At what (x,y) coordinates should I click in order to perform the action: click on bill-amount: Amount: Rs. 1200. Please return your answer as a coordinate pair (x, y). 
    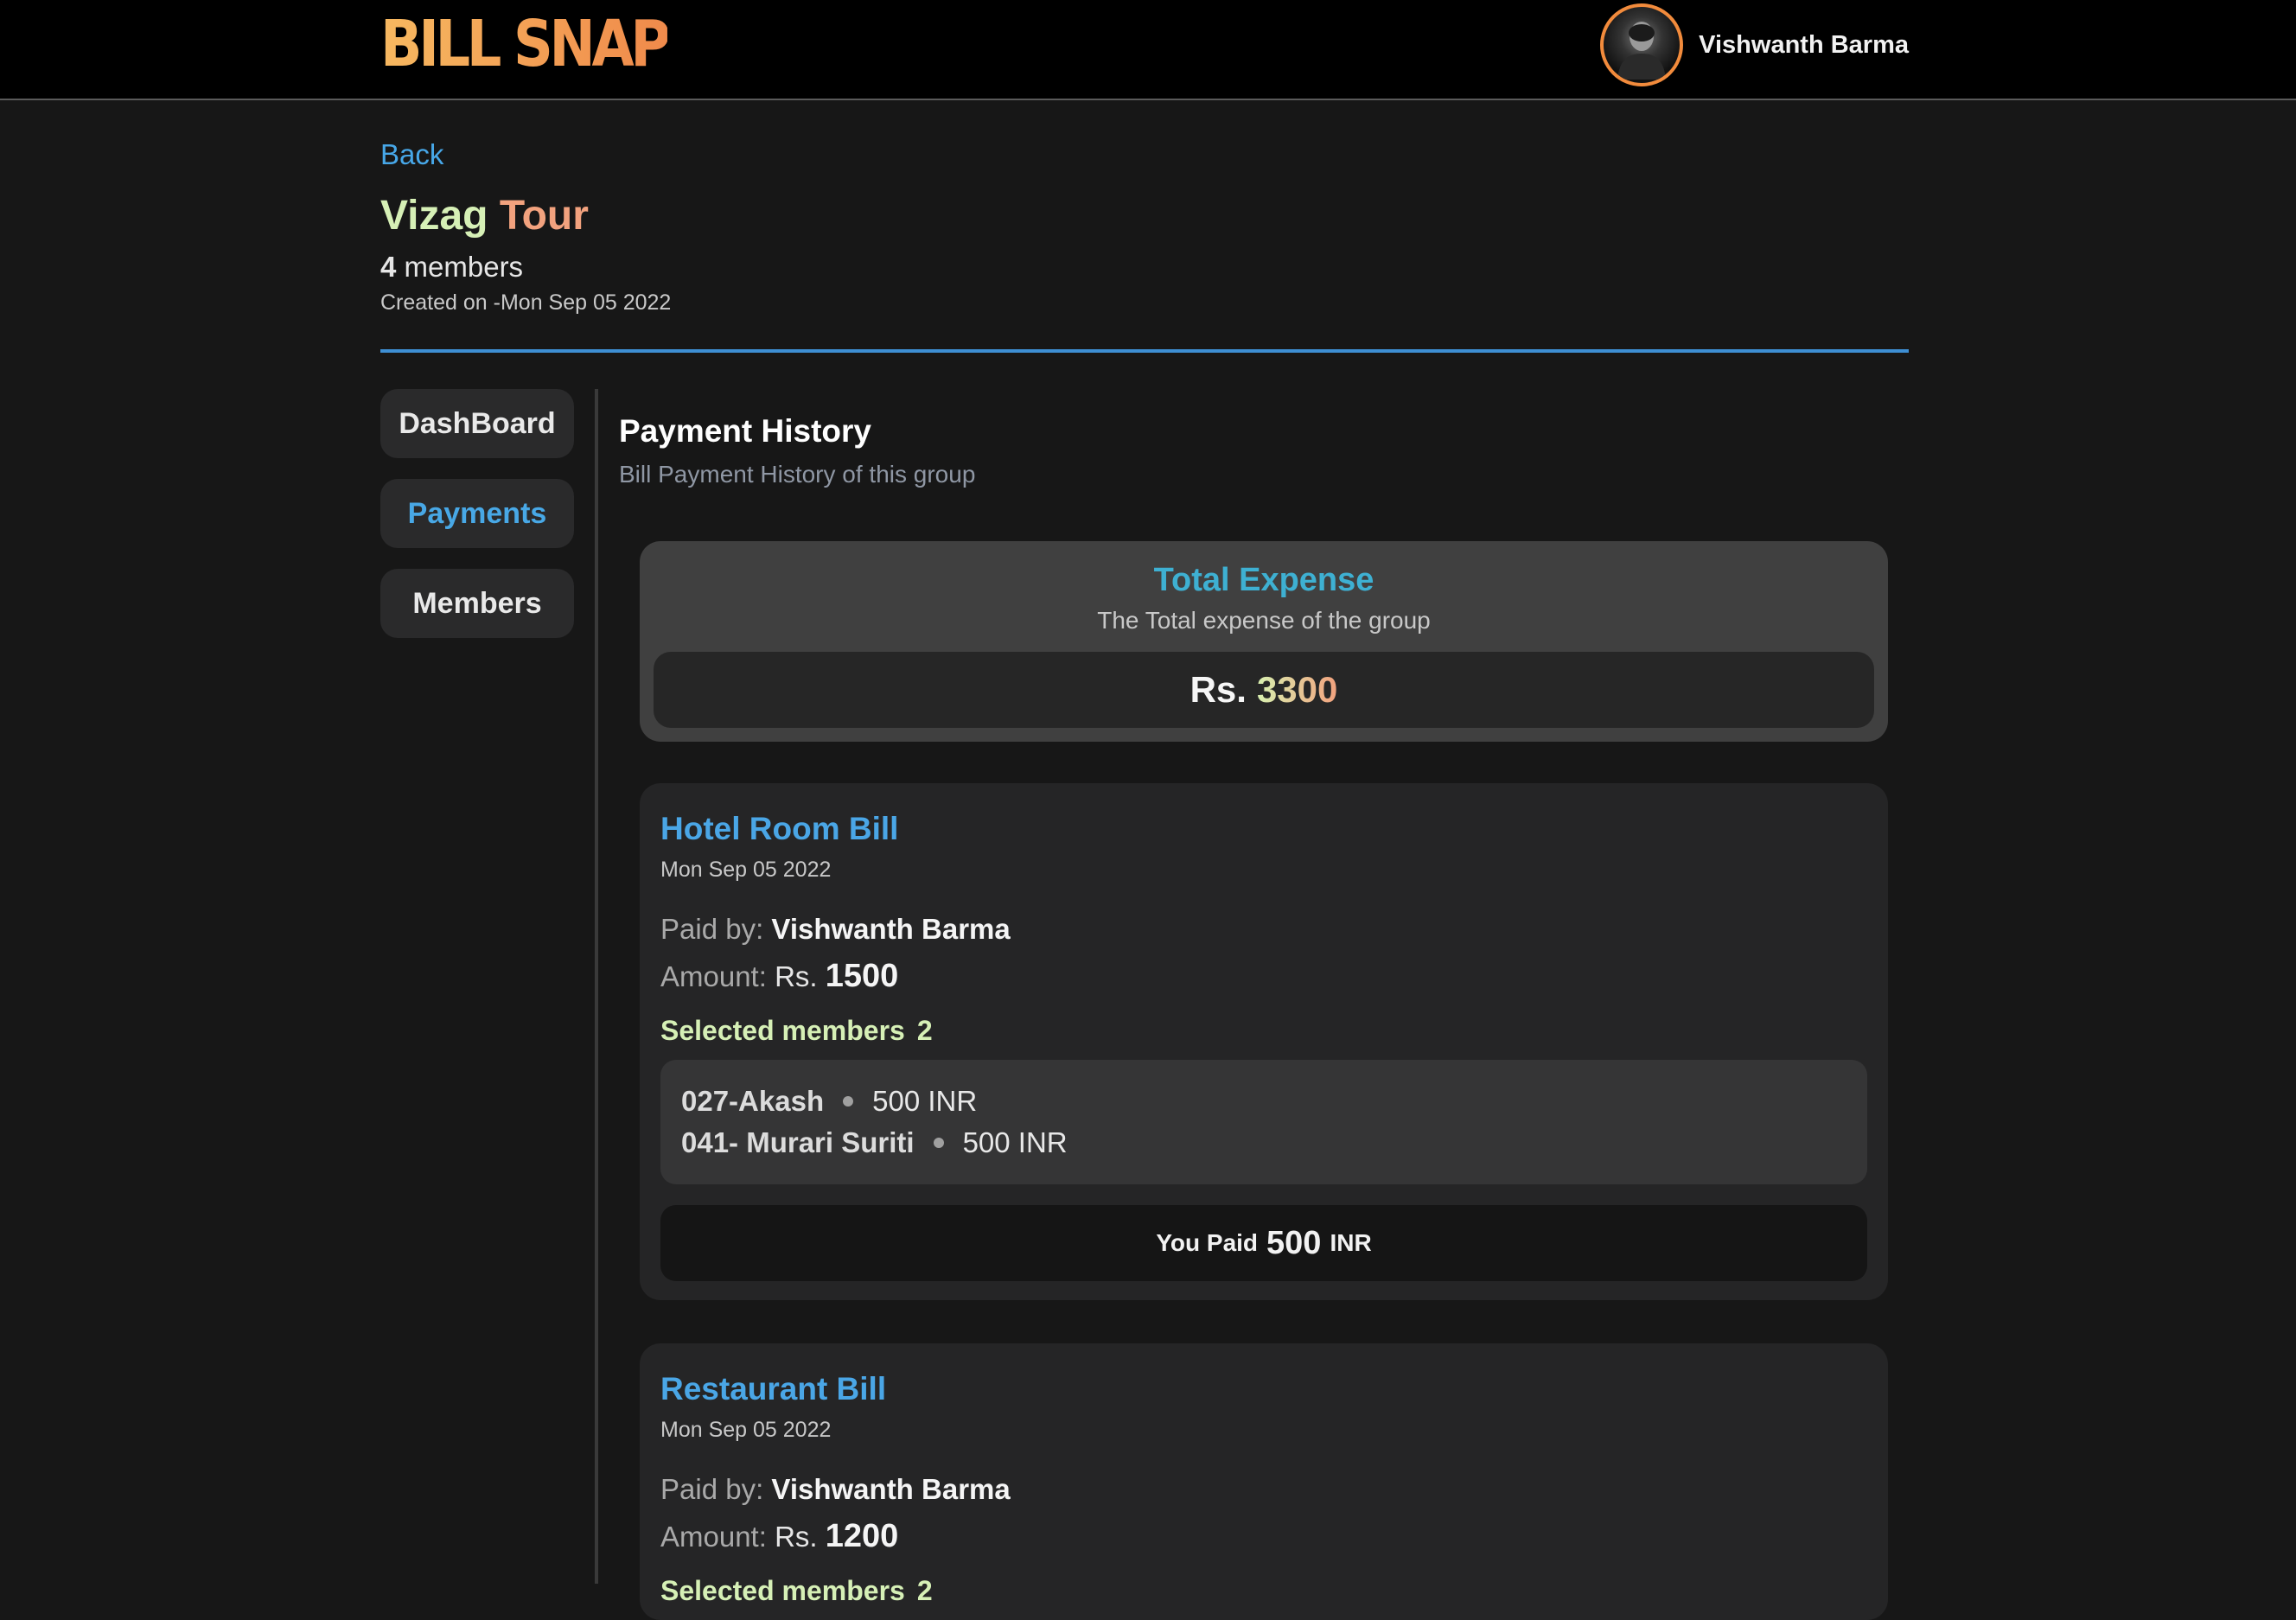
    Looking at the image, I should click on (779, 1536).